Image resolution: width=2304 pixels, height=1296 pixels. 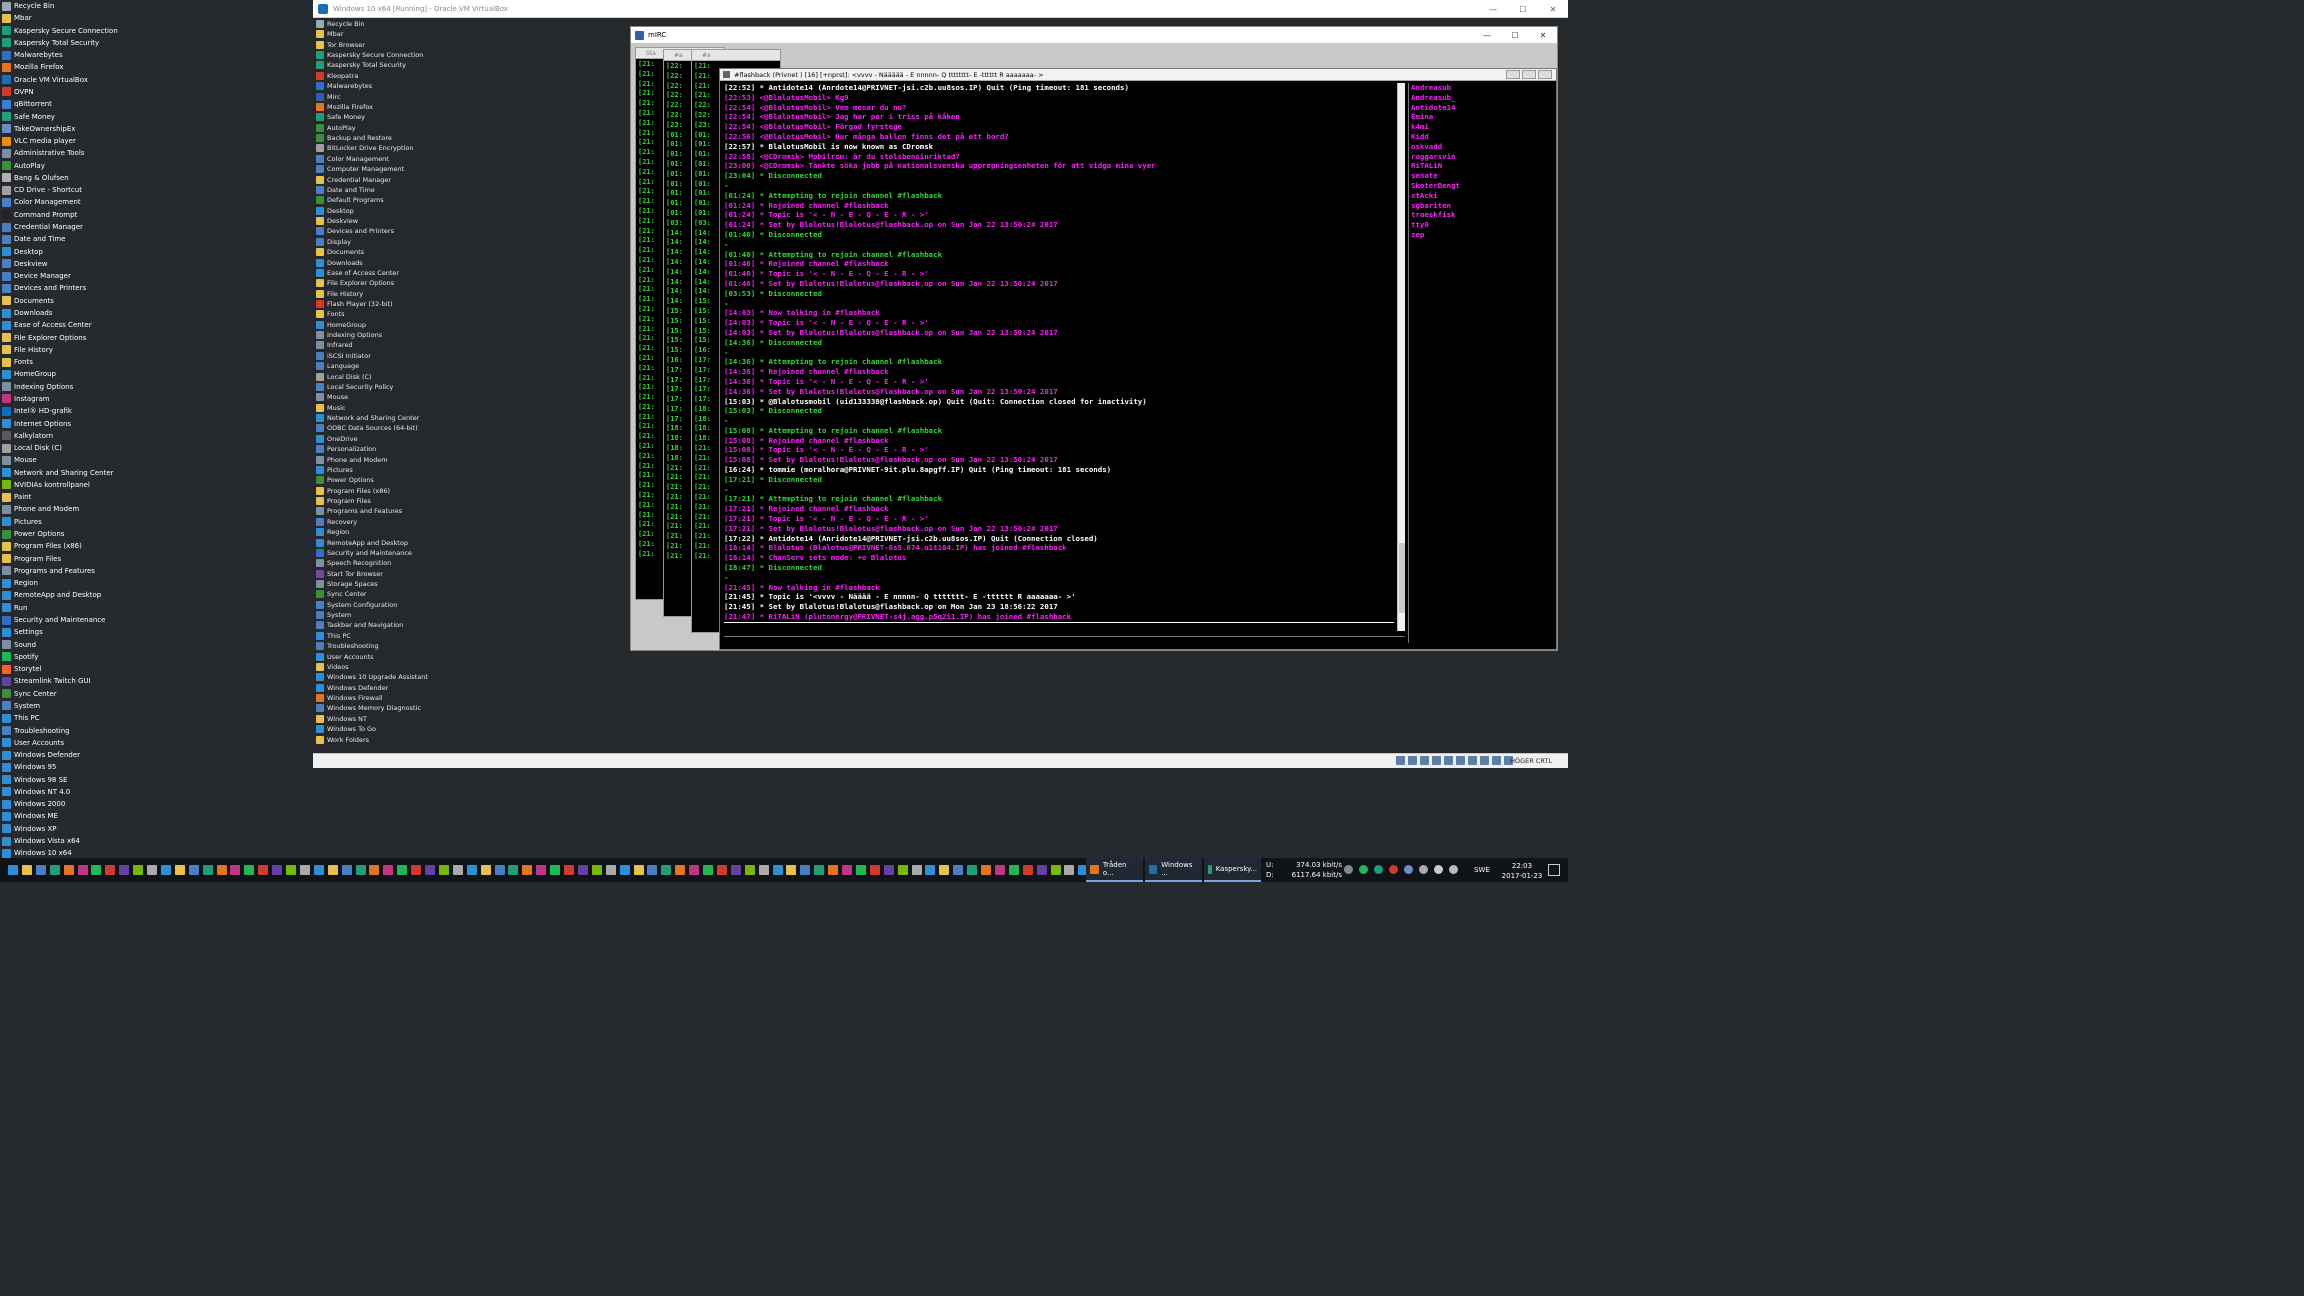 I want to click on desktop-icon-settings: Settings, so click(x=22, y=632).